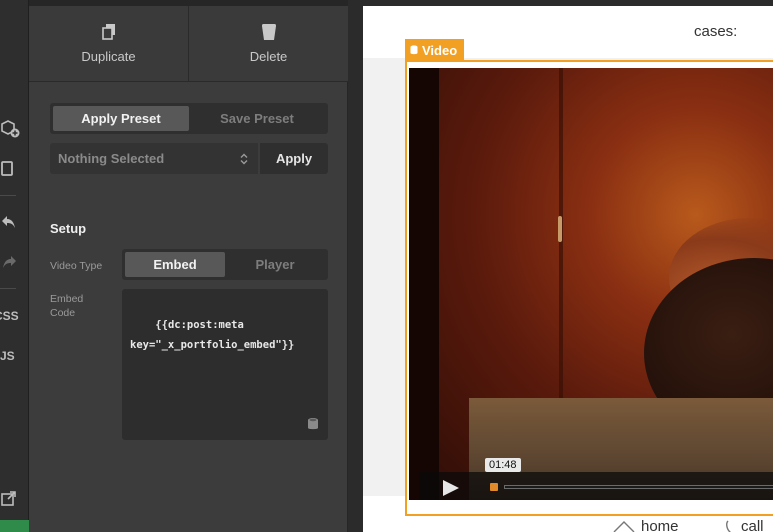 The image size is (773, 532). What do you see at coordinates (313, 424) in the screenshot?
I see `dynamic-content-icon` at bounding box center [313, 424].